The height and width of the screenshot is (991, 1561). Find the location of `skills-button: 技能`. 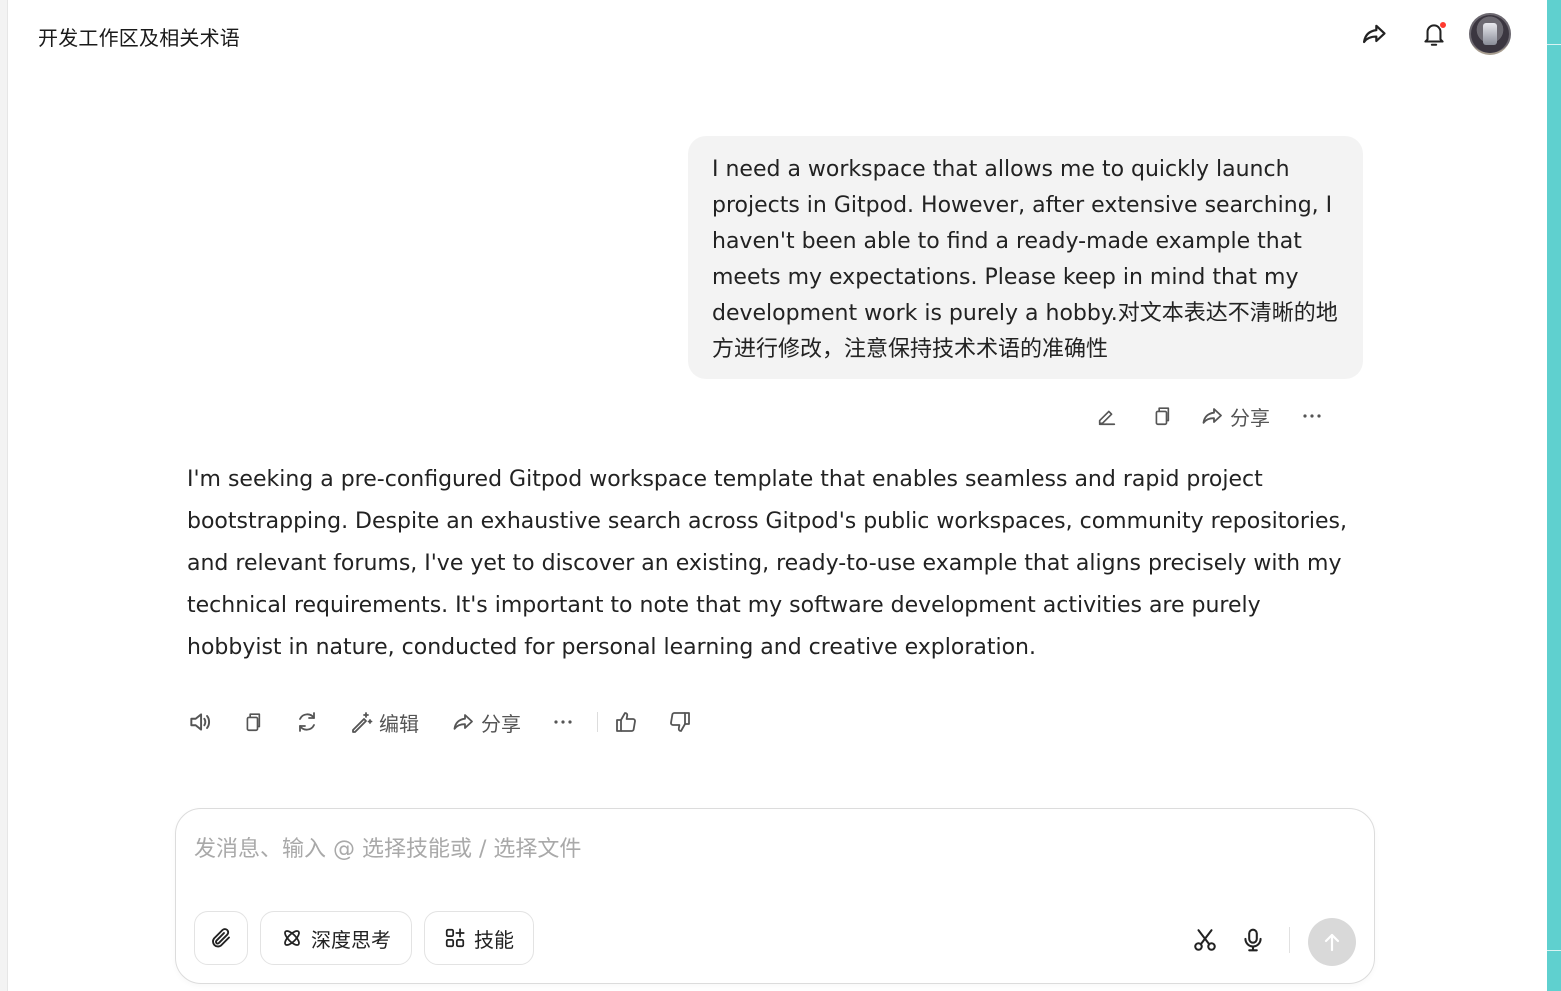

skills-button: 技能 is located at coordinates (479, 938).